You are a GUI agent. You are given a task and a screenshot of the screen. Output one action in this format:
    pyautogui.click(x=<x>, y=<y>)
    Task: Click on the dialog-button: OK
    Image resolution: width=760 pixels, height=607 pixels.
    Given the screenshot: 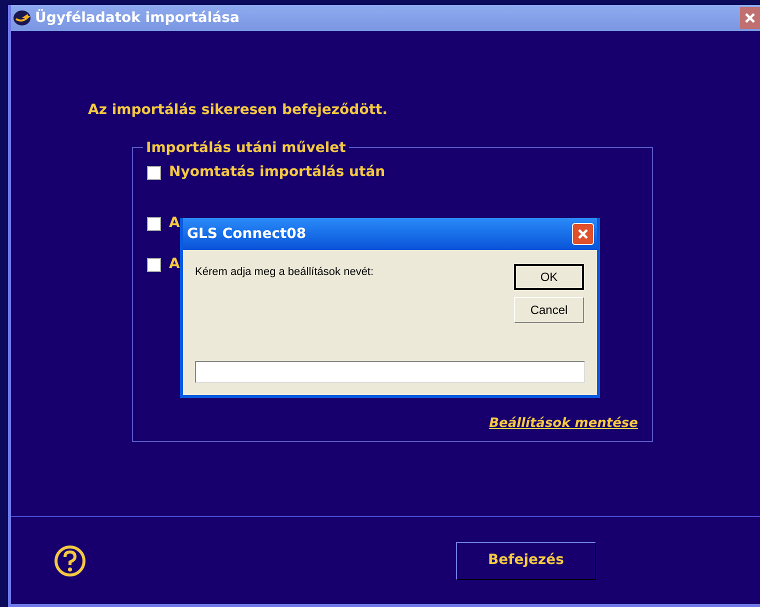 What is the action you would take?
    pyautogui.click(x=549, y=277)
    